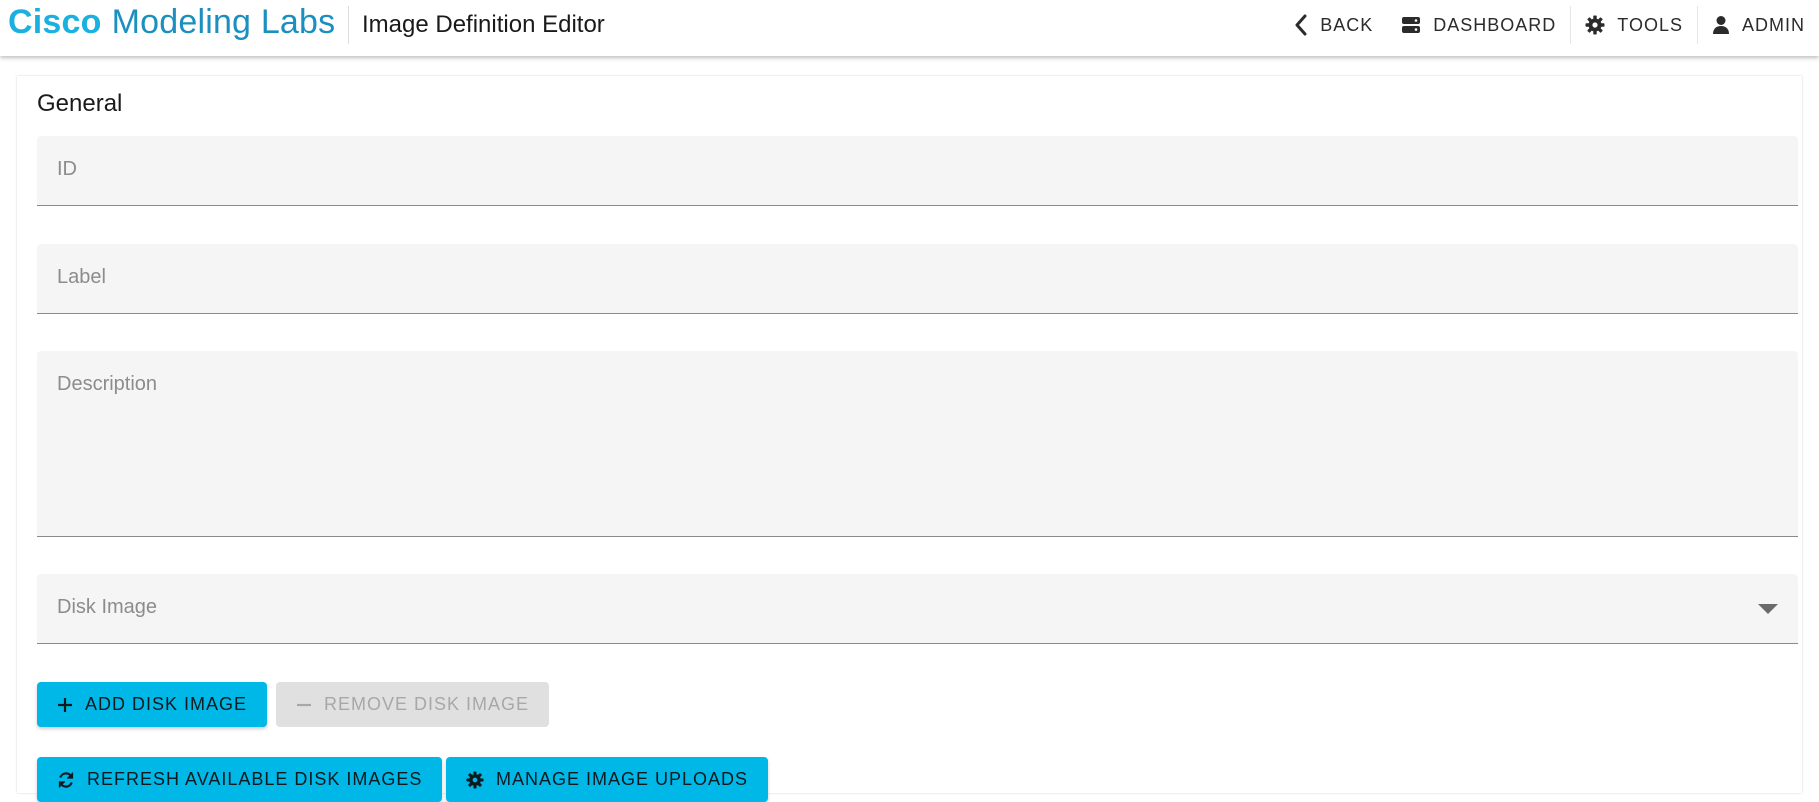  I want to click on back-button: BACK, so click(1333, 25).